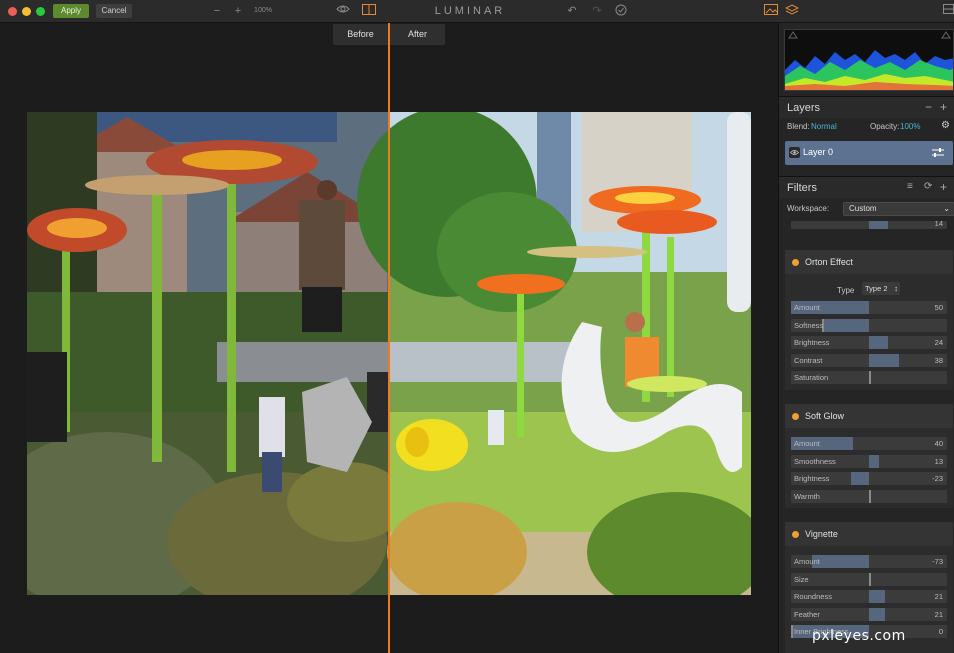 Image resolution: width=954 pixels, height=653 pixels. What do you see at coordinates (807, 614) in the screenshot?
I see `slider-label: Feather` at bounding box center [807, 614].